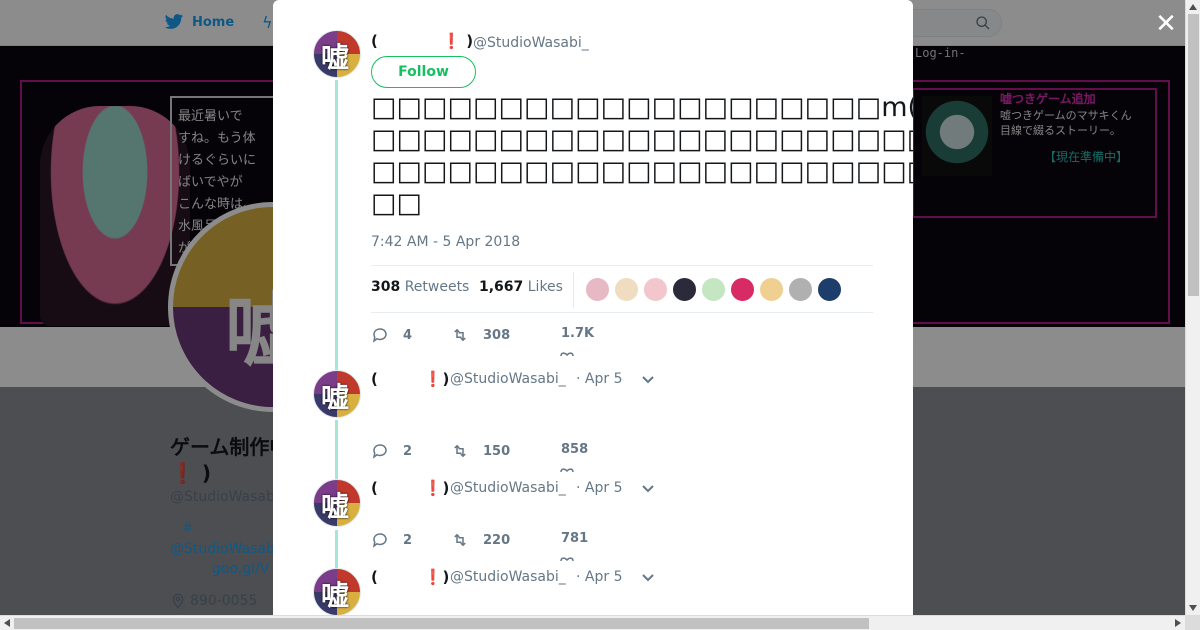  Describe the element at coordinates (1193, 7) in the screenshot. I see `scroll-up-arrow` at that location.